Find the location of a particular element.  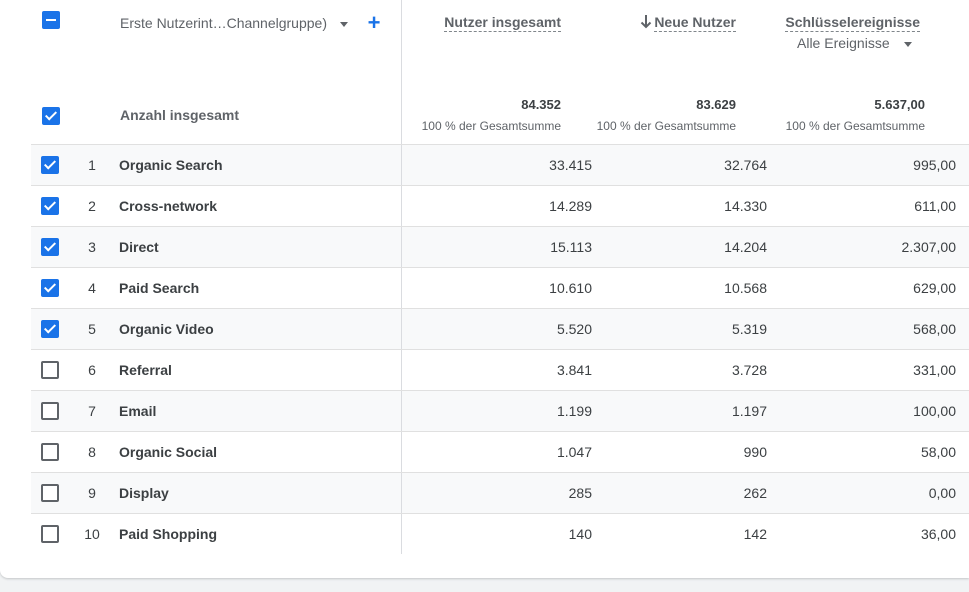

column-header-label: Schlüsselereignisse is located at coordinates (852, 23).